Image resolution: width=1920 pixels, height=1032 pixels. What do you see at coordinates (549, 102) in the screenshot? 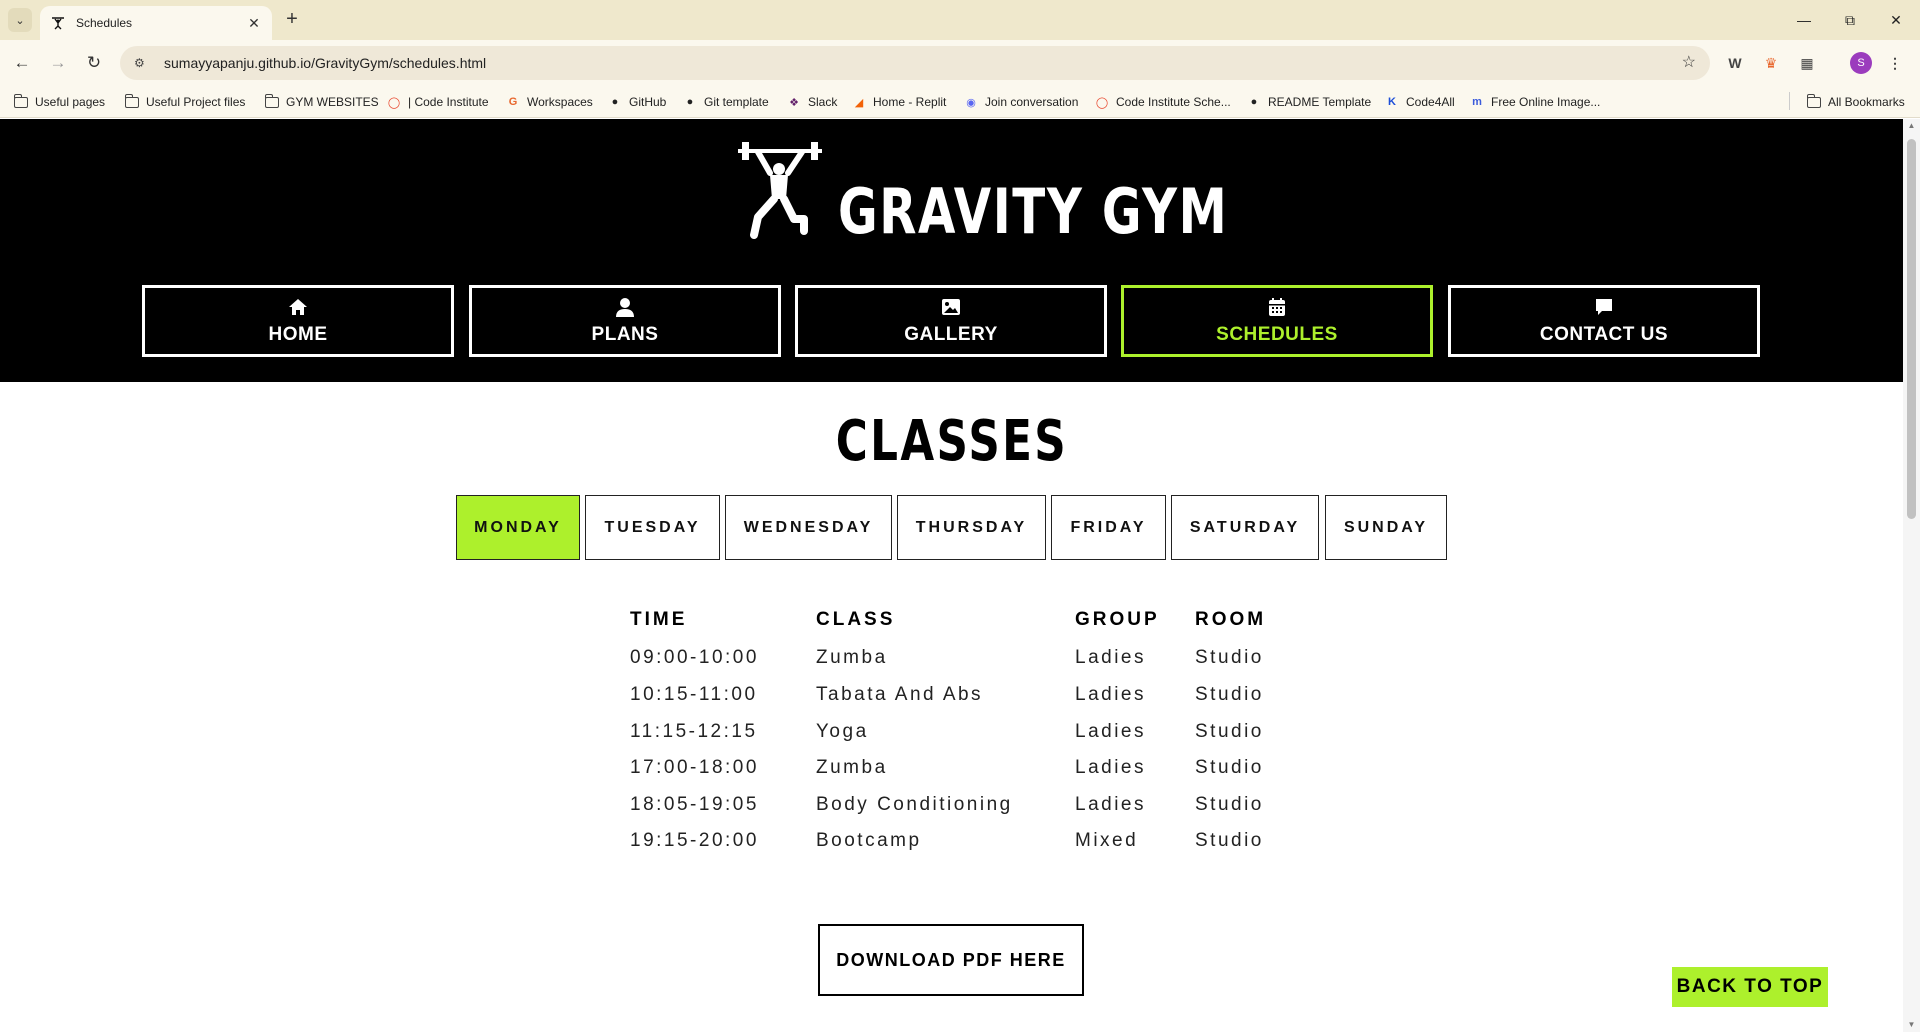
I see `bookmark-workspaces: G Workspaces` at bounding box center [549, 102].